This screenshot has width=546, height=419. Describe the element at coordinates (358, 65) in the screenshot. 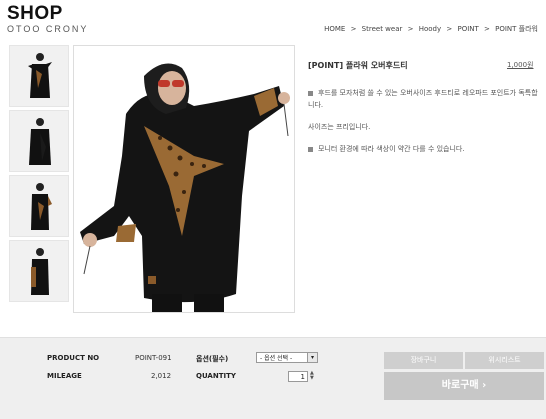

I see `product-name: [POINT] 플라워 오버후드티` at that location.